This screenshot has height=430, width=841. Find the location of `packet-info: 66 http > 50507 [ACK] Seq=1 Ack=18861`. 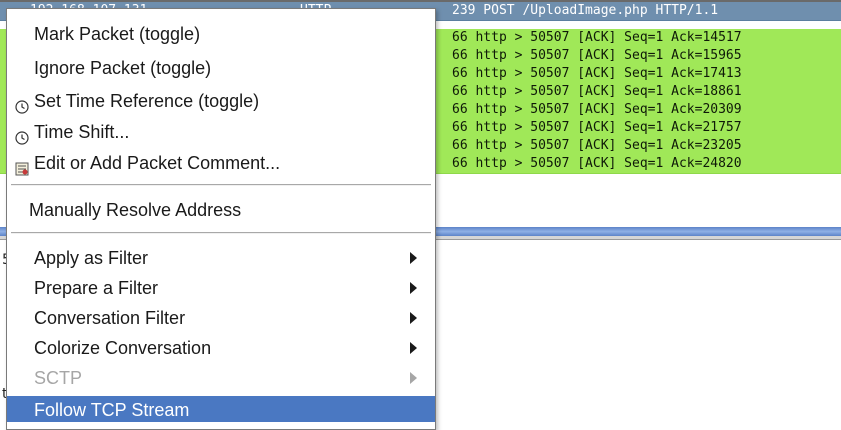

packet-info: 66 http > 50507 [ACK] Seq=1 Ack=18861 is located at coordinates (597, 91).